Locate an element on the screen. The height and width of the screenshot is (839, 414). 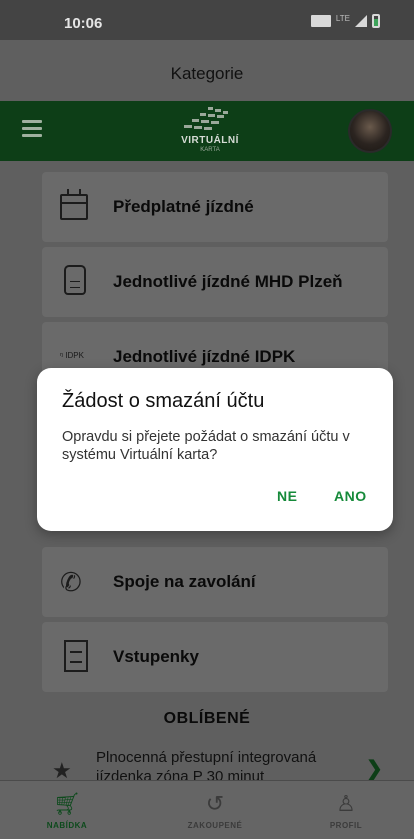
favorites-heading: OBLÍBENÉ is located at coordinates (207, 718).